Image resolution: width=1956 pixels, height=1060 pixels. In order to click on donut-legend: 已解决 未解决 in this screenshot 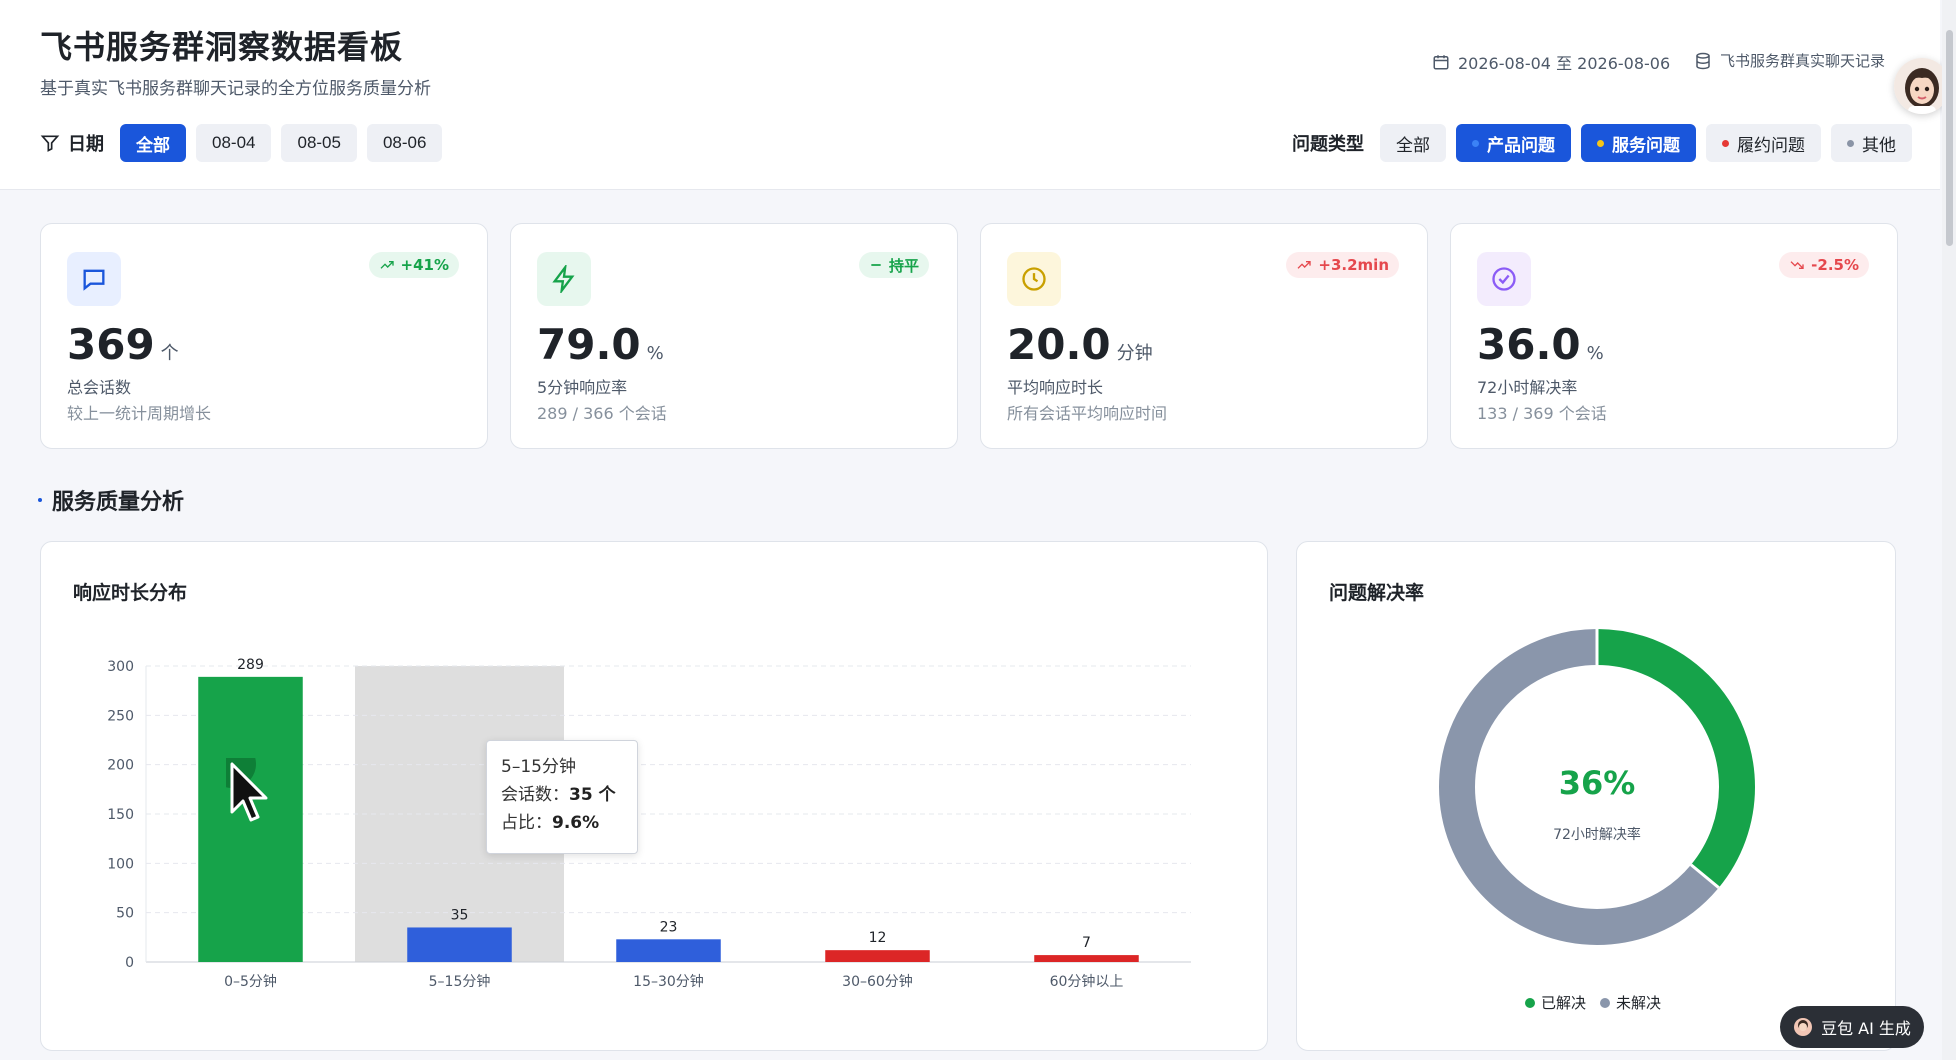, I will do `click(1593, 1002)`.